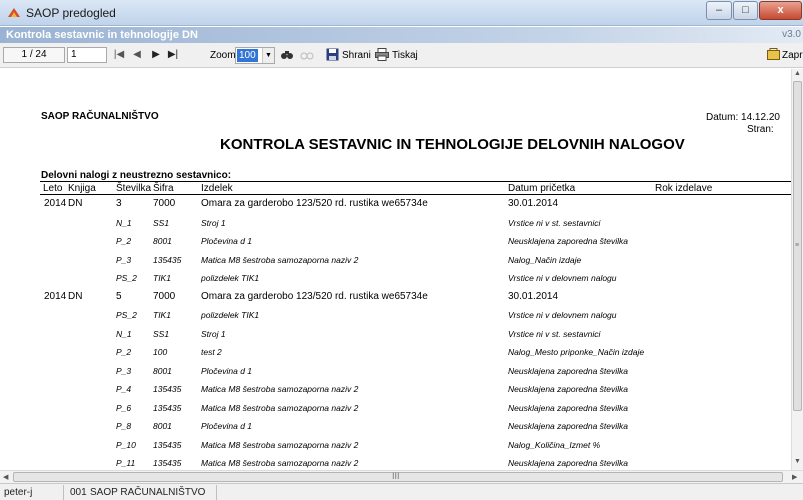 The width and height of the screenshot is (803, 500). I want to click on save-button: Shrani, so click(356, 55).